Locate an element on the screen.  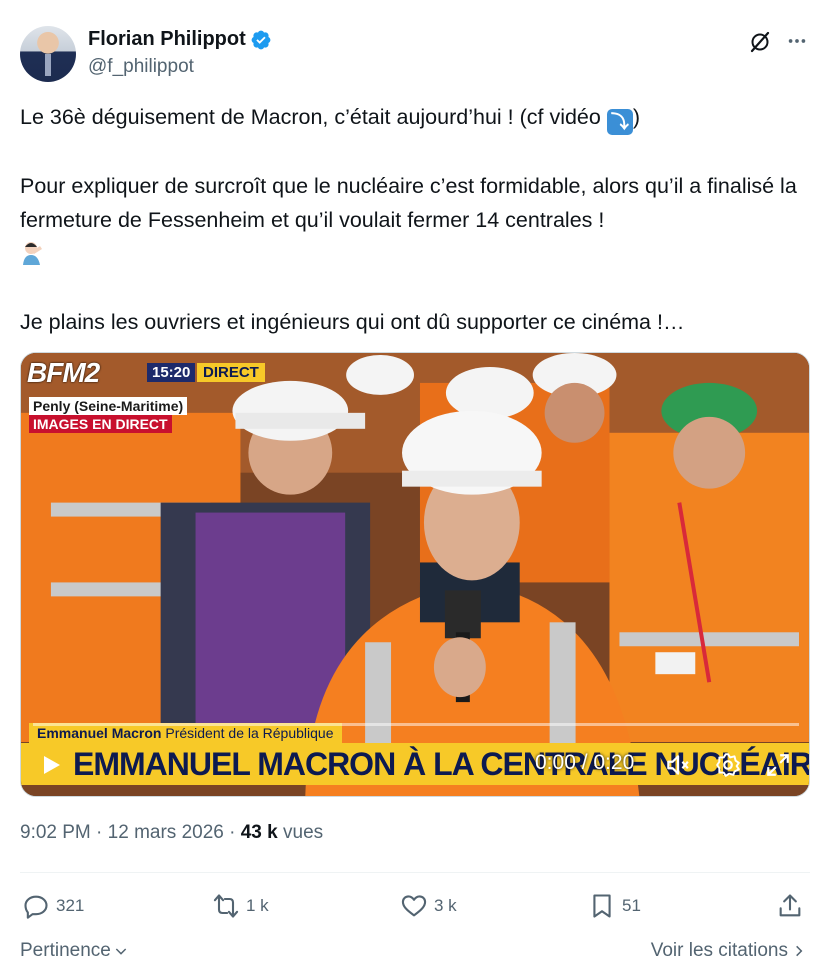
repost-count: 1 k is located at coordinates (257, 905).